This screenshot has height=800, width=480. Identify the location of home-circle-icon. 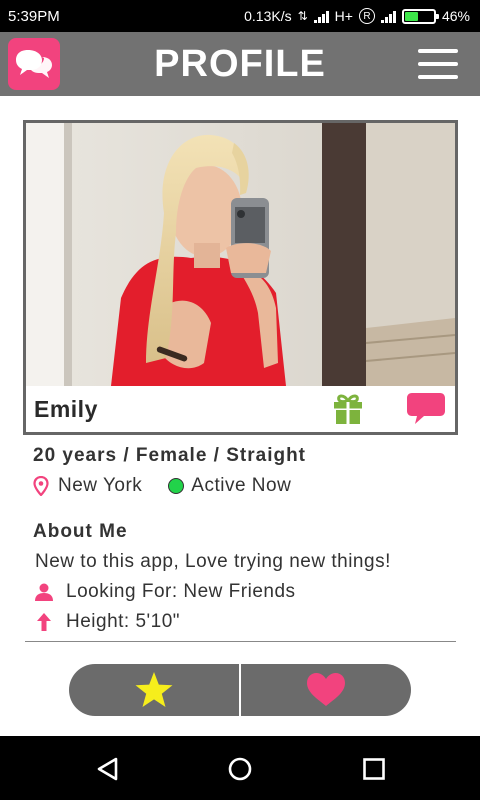
(240, 769).